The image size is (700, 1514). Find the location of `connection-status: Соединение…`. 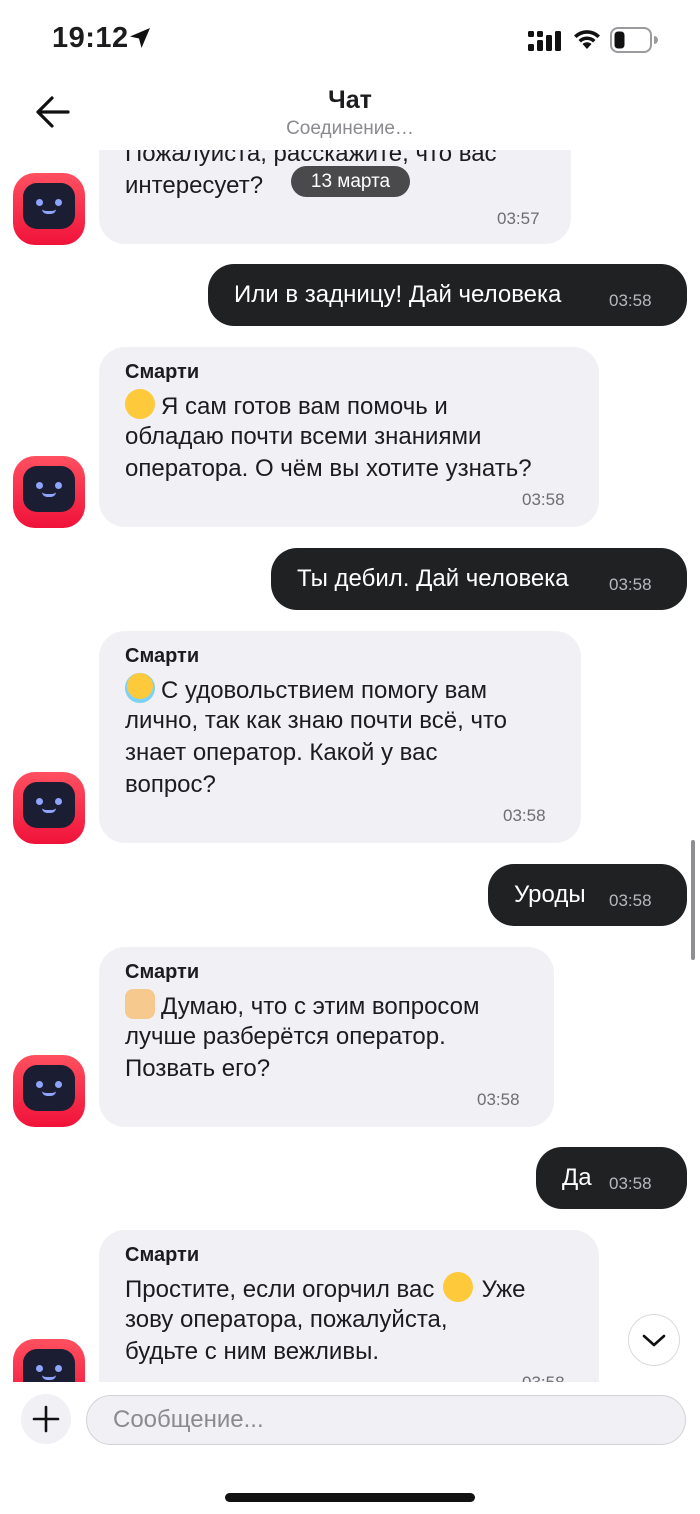

connection-status: Соединение… is located at coordinates (350, 128).